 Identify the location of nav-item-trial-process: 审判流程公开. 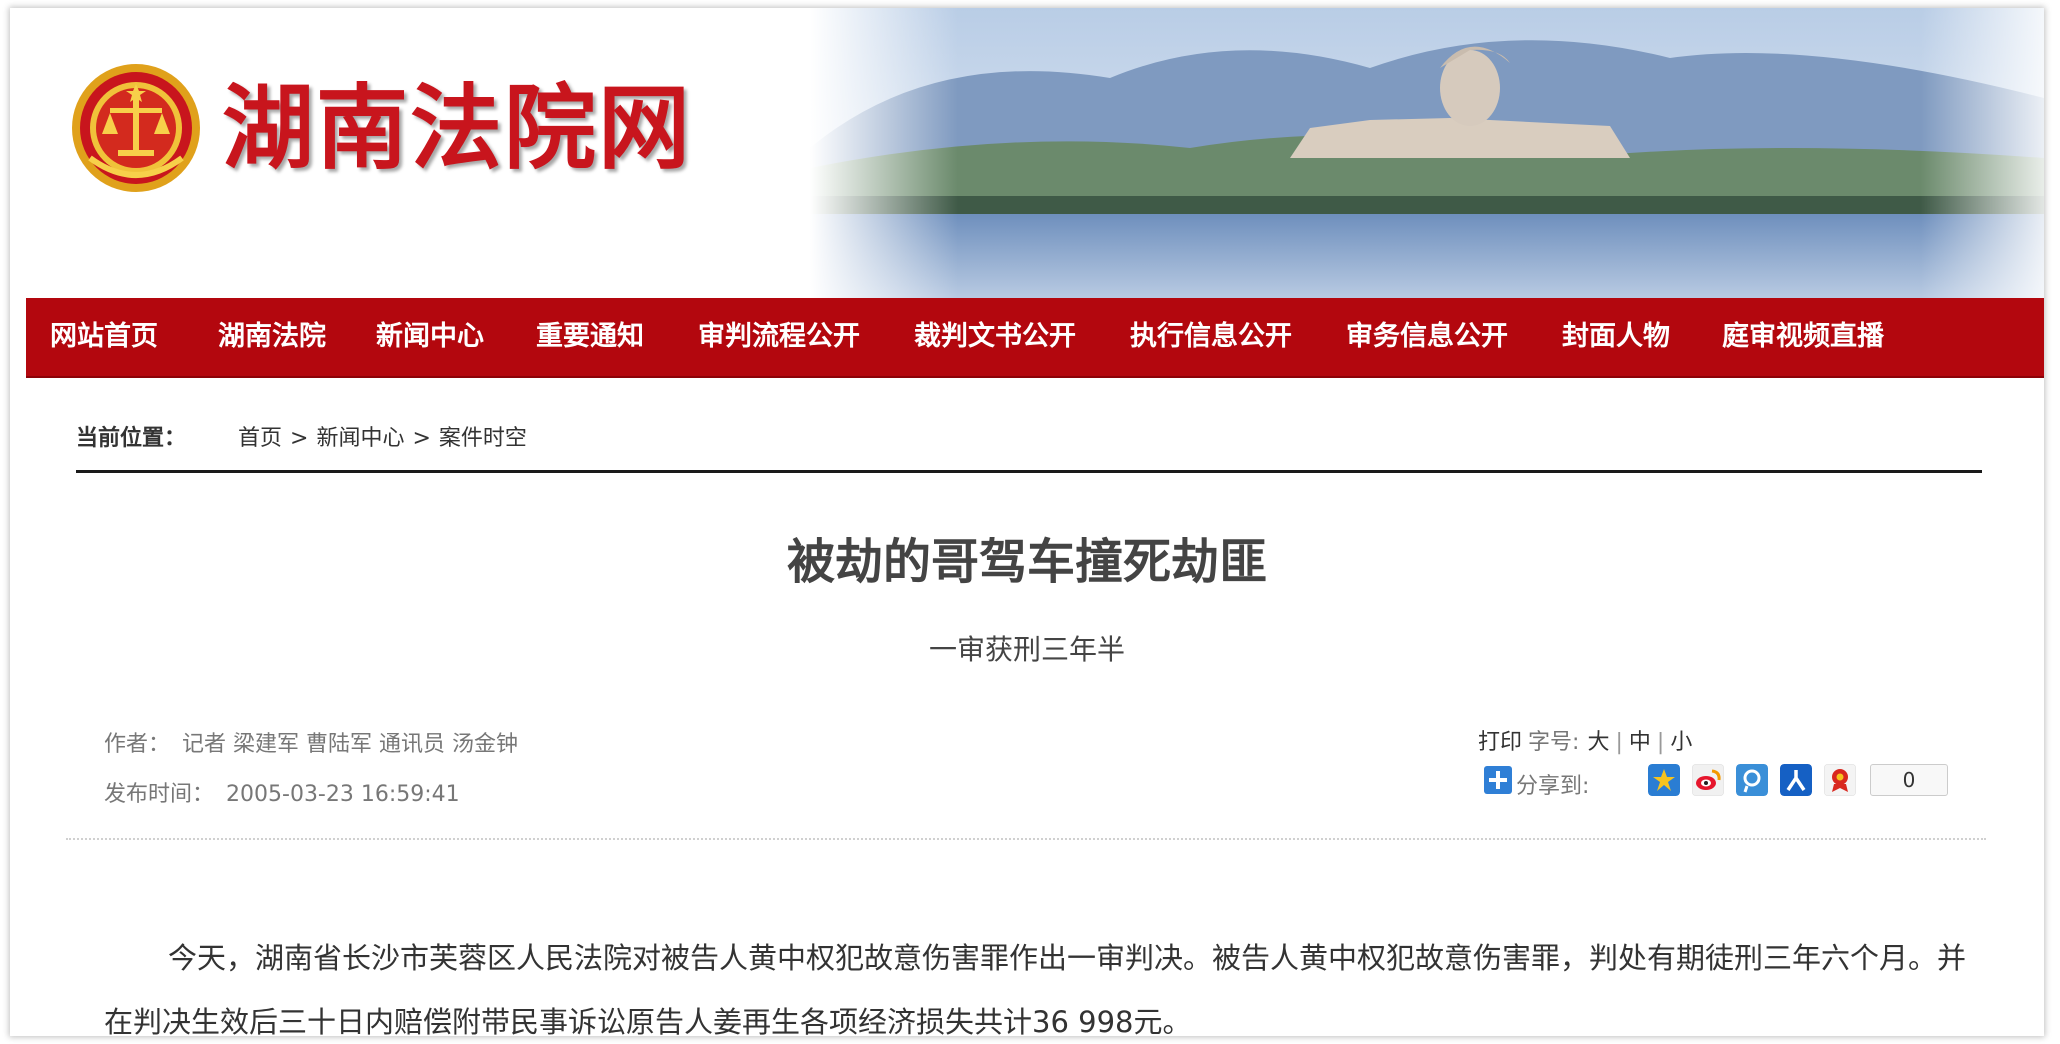
(779, 337).